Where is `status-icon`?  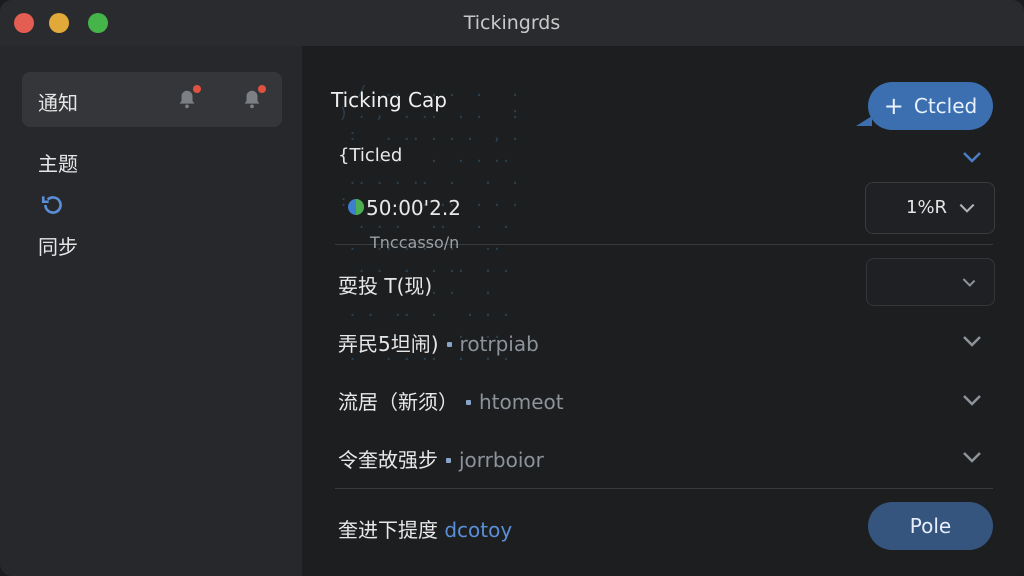
status-icon is located at coordinates (356, 207).